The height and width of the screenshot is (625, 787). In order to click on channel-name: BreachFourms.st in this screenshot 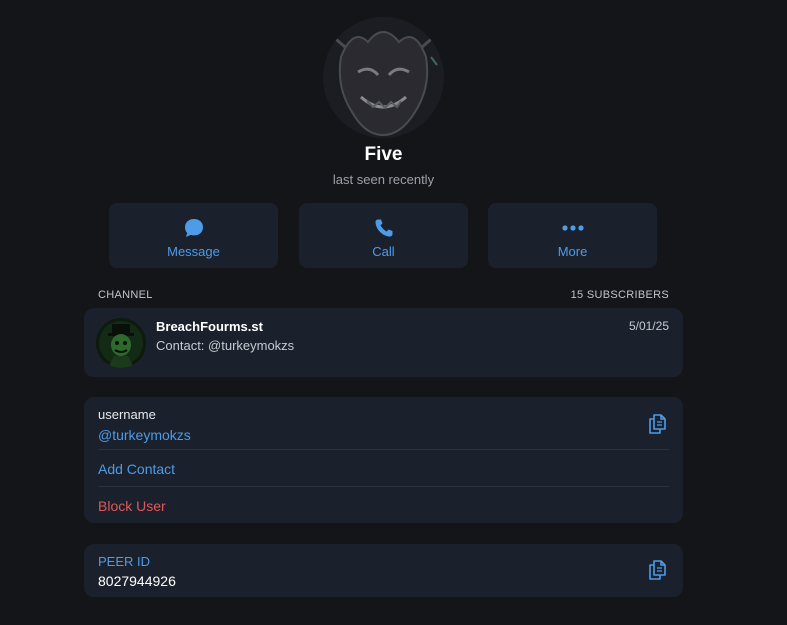, I will do `click(209, 326)`.